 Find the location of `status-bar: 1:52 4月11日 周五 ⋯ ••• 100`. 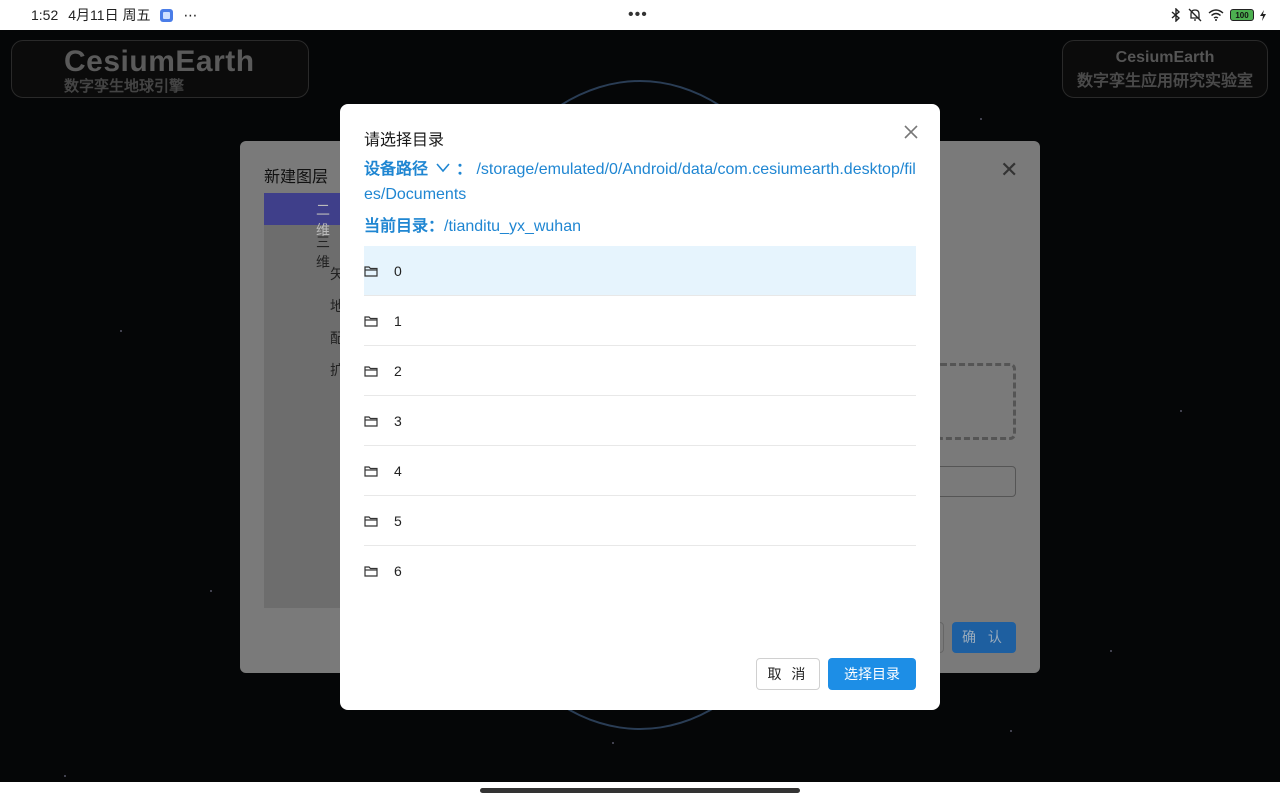

status-bar: 1:52 4月11日 周五 ⋯ ••• 100 is located at coordinates (640, 15).